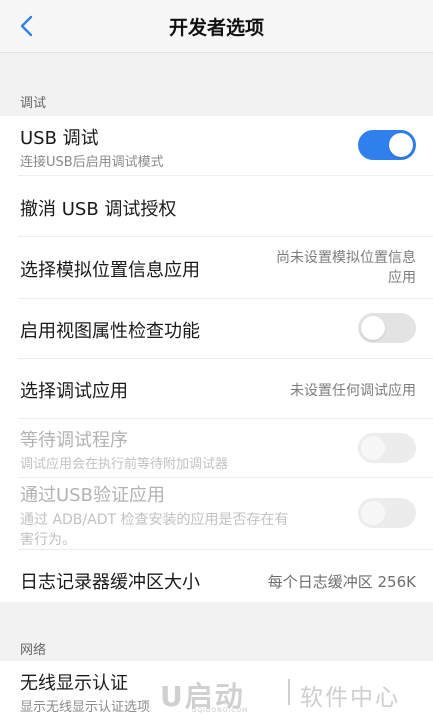  Describe the element at coordinates (225, 329) in the screenshot. I see `view-attribute-inspection-row: 启用视图属性检查功能` at that location.